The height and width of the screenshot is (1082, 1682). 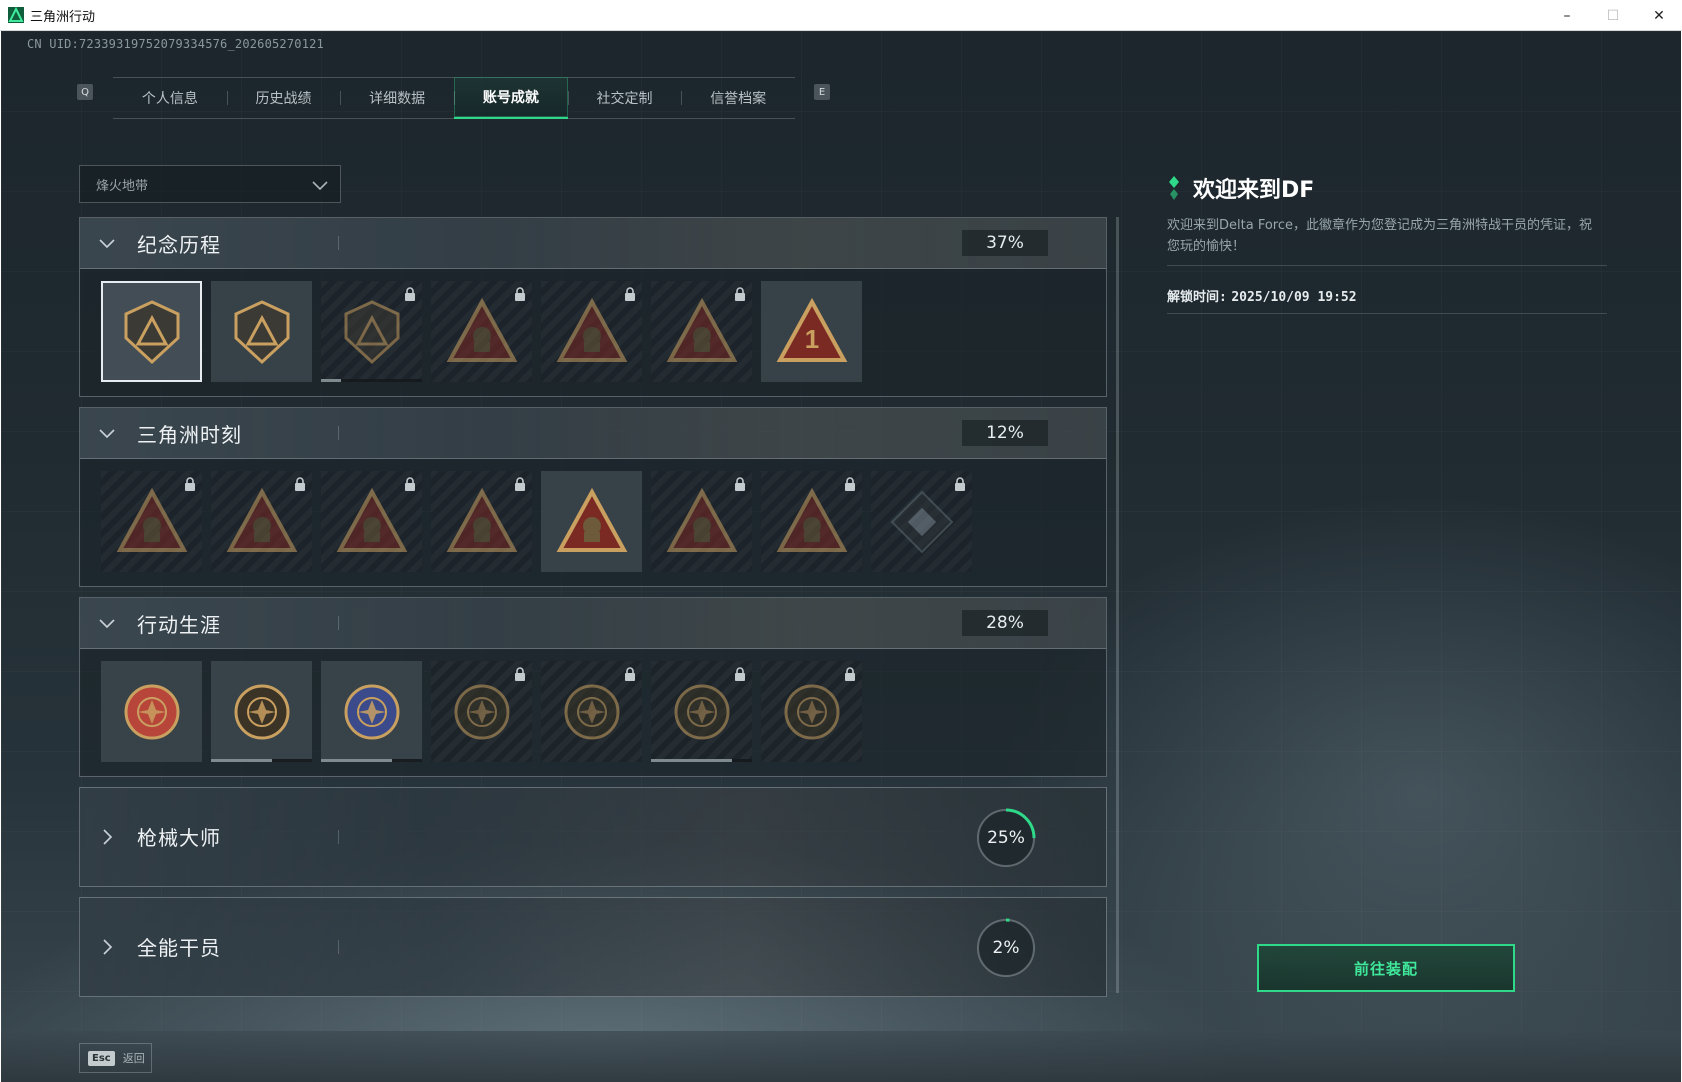 What do you see at coordinates (1567, 15) in the screenshot?
I see `minimize-button: –` at bounding box center [1567, 15].